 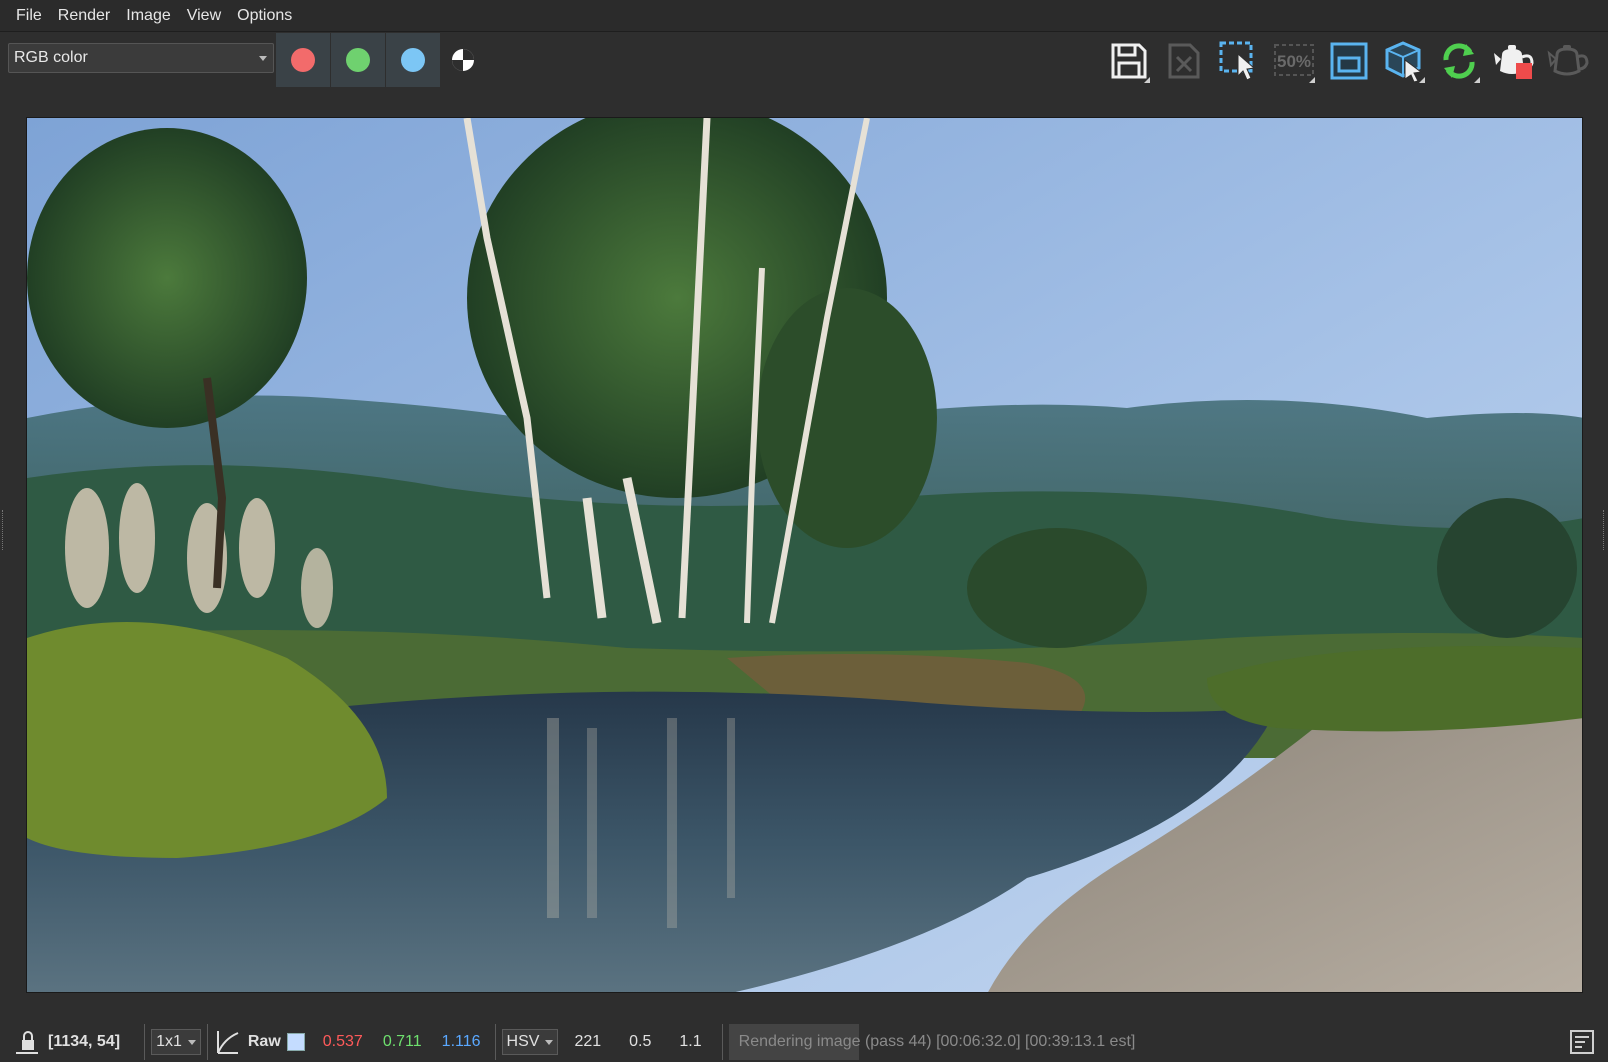 I want to click on frame-icon, so click(x=1349, y=61).